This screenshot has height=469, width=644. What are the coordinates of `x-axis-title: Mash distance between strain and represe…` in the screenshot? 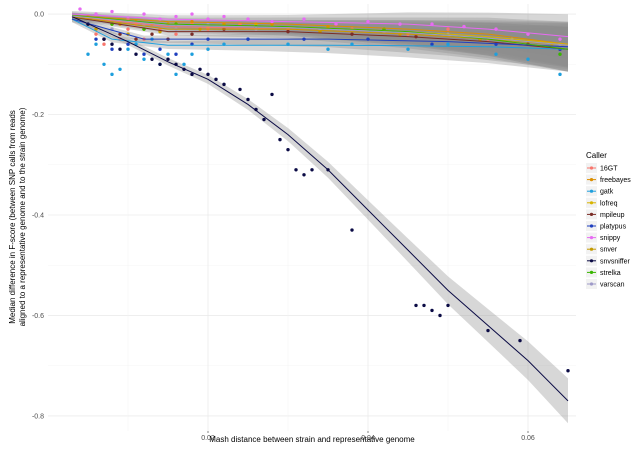 It's located at (312, 439).